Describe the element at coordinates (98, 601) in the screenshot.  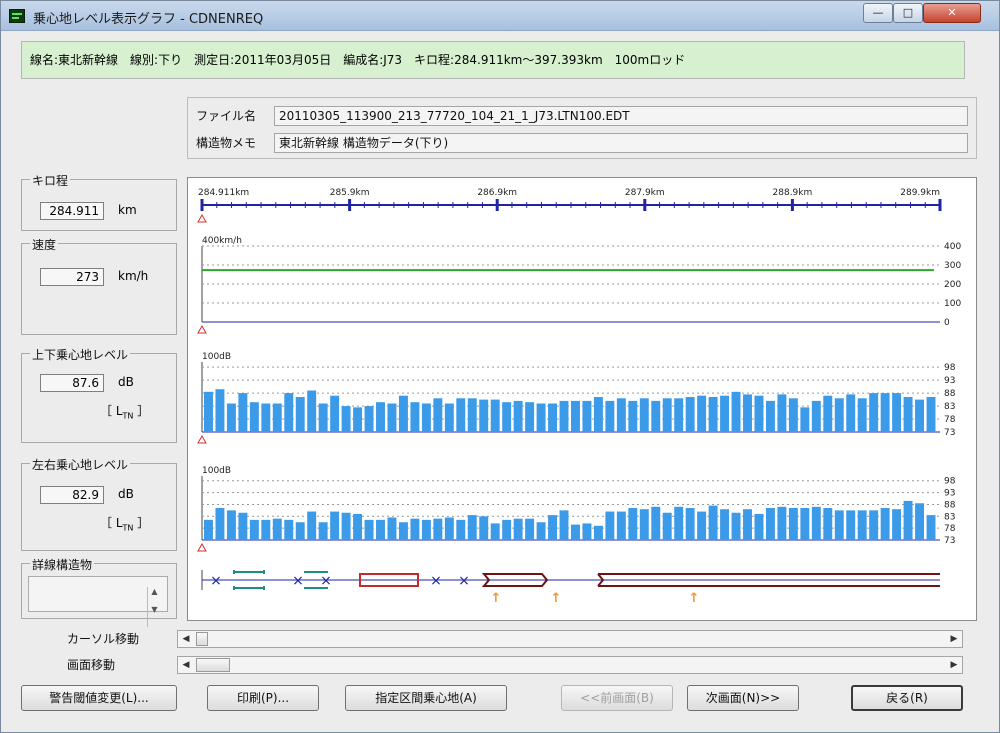
I see `structure-list: ▲ ▼` at that location.